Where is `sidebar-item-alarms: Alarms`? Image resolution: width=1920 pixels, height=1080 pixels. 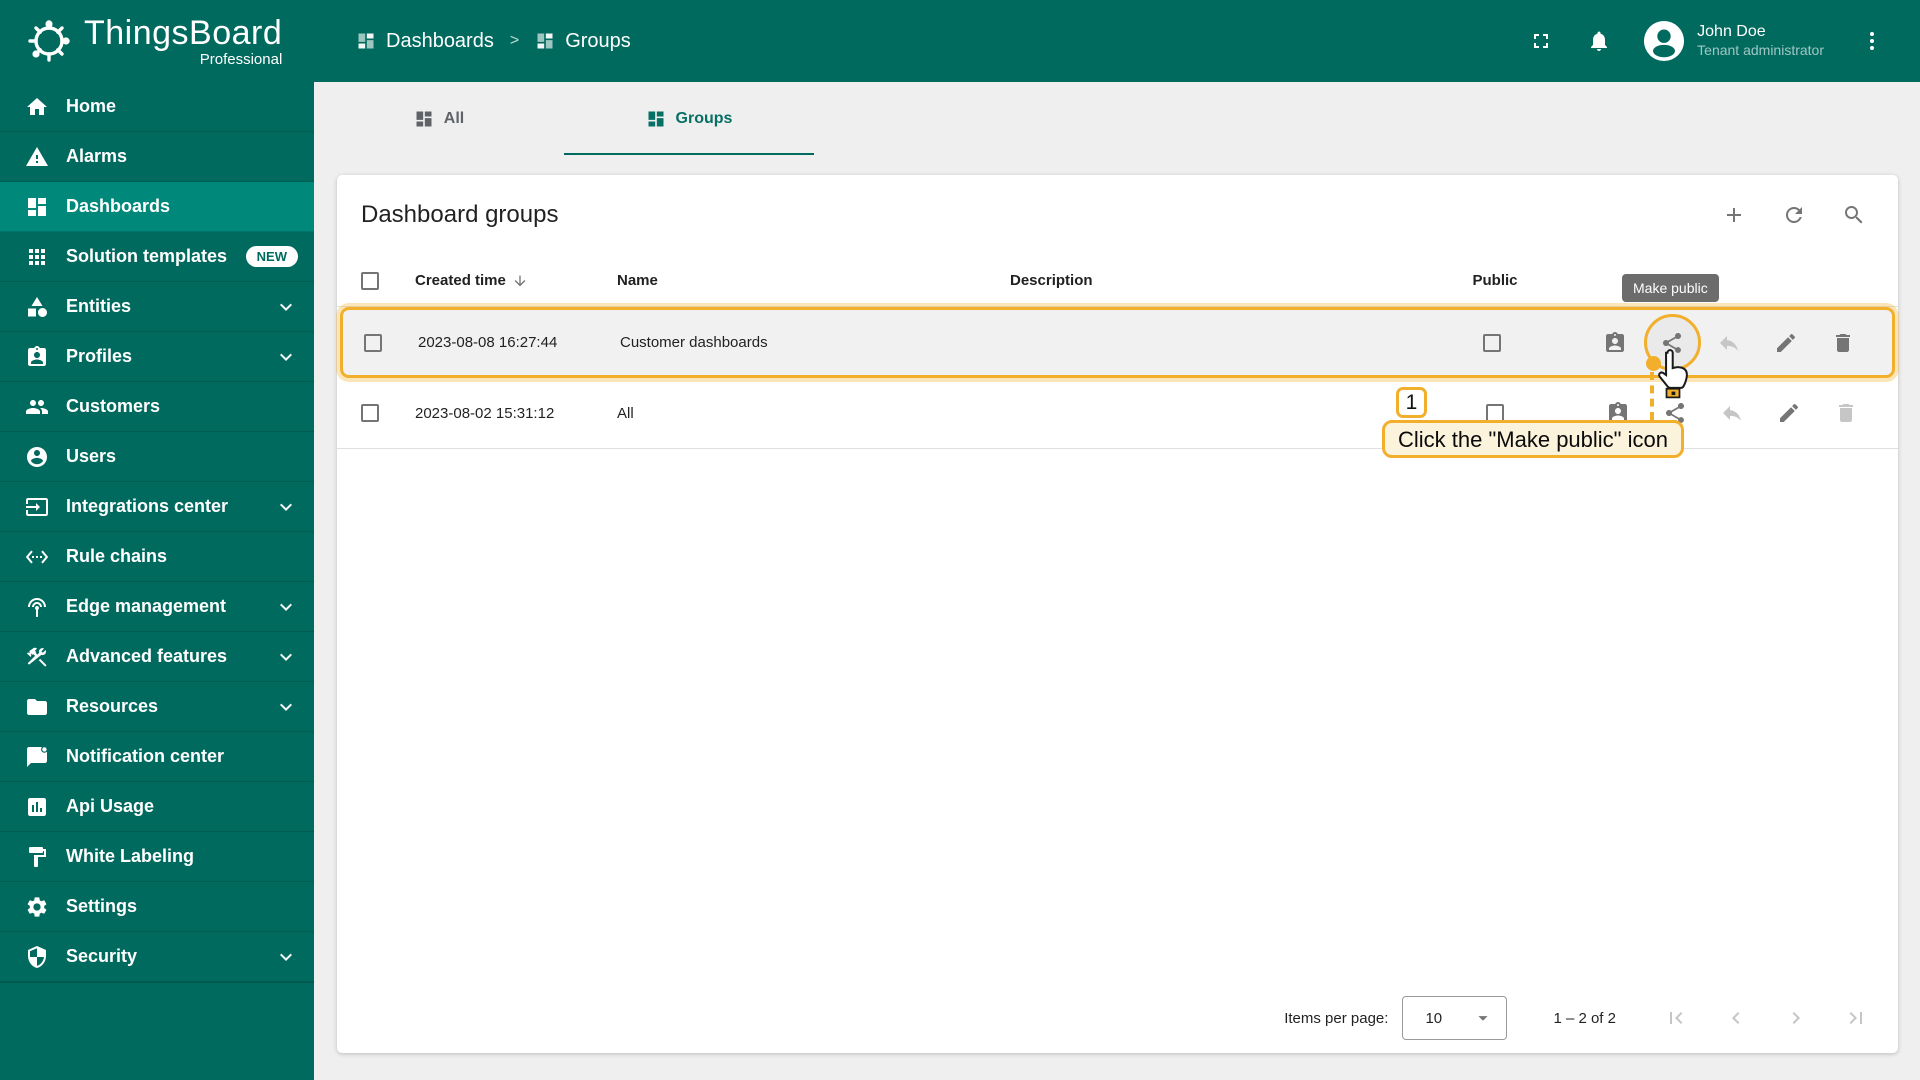 sidebar-item-alarms: Alarms is located at coordinates (157, 157).